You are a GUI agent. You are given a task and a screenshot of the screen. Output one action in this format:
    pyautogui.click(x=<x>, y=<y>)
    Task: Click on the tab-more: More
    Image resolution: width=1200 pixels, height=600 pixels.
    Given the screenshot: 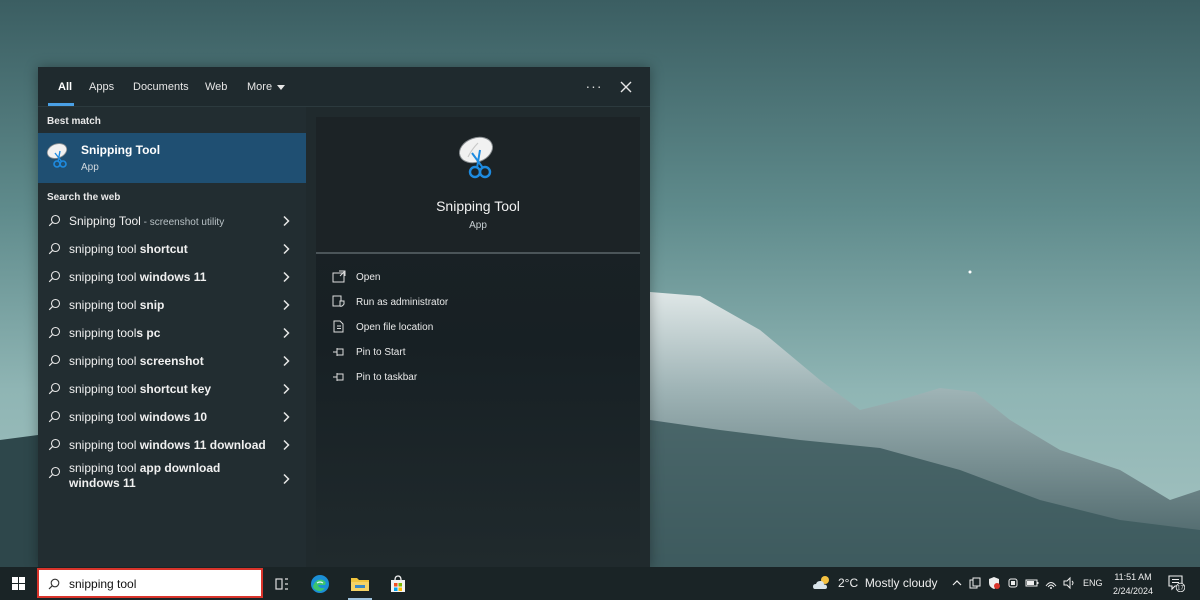 What is the action you would take?
    pyautogui.click(x=266, y=87)
    